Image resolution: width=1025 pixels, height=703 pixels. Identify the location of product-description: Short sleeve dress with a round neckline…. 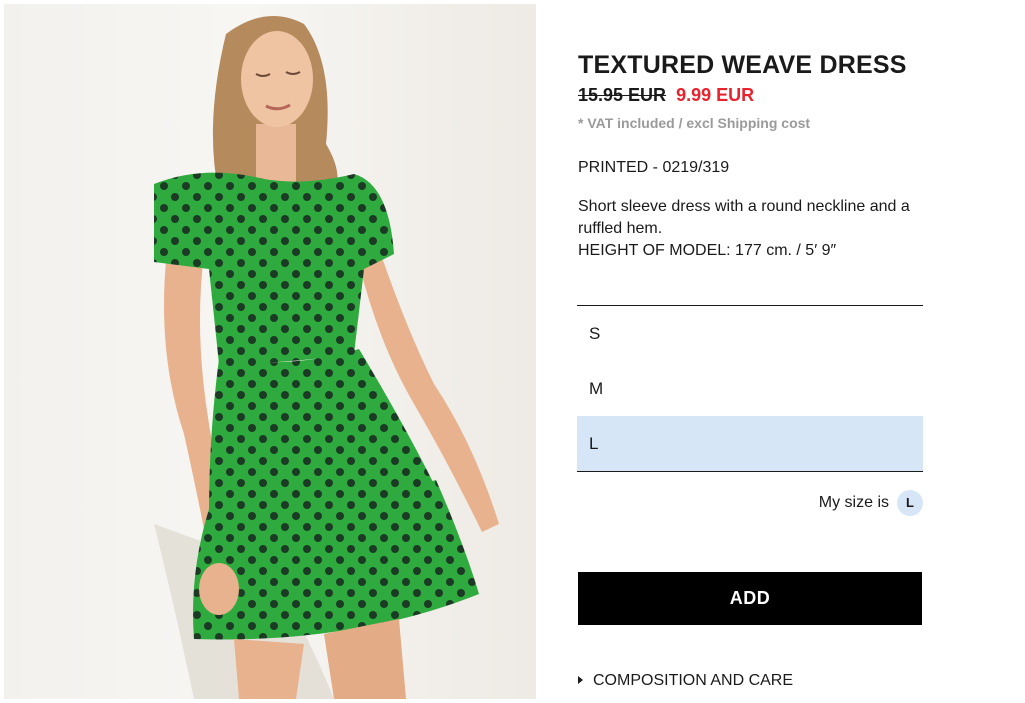
(750, 229).